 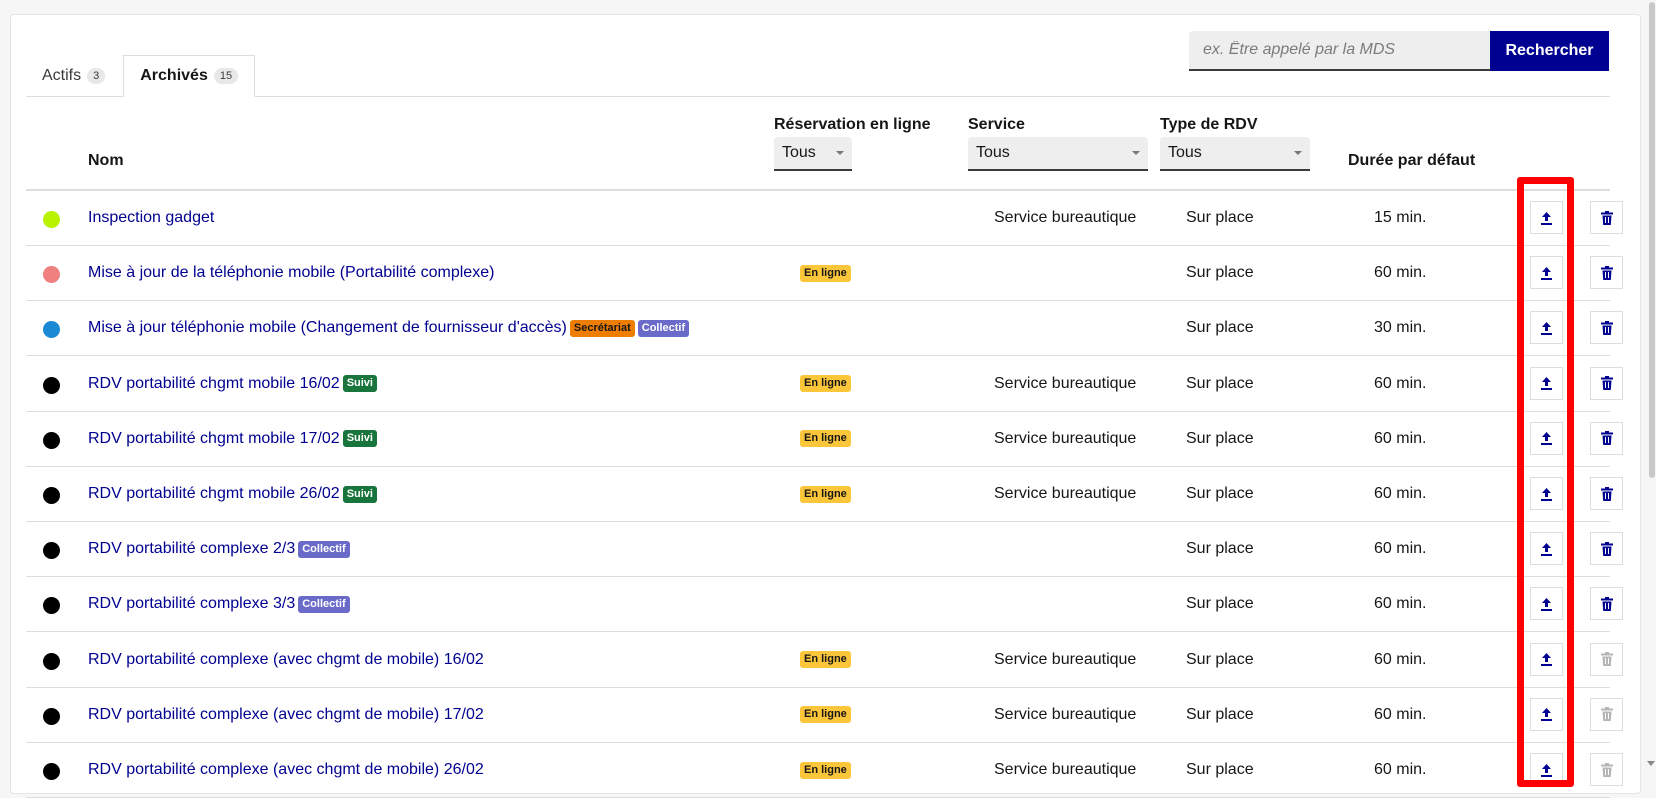 What do you see at coordinates (191, 549) in the screenshot?
I see `motif-name-link: RDV portabilité complexe 2/3` at bounding box center [191, 549].